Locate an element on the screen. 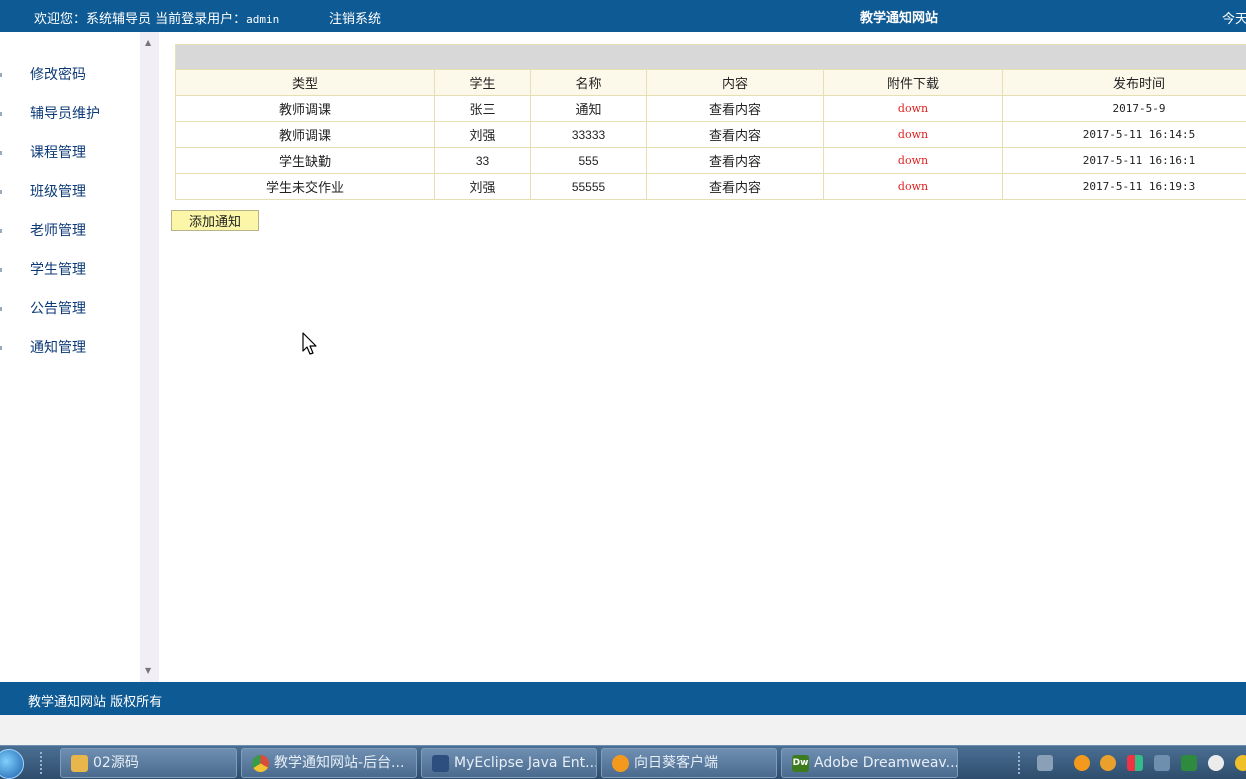 The image size is (1246, 779). cell-name: 通知 is located at coordinates (588, 108).